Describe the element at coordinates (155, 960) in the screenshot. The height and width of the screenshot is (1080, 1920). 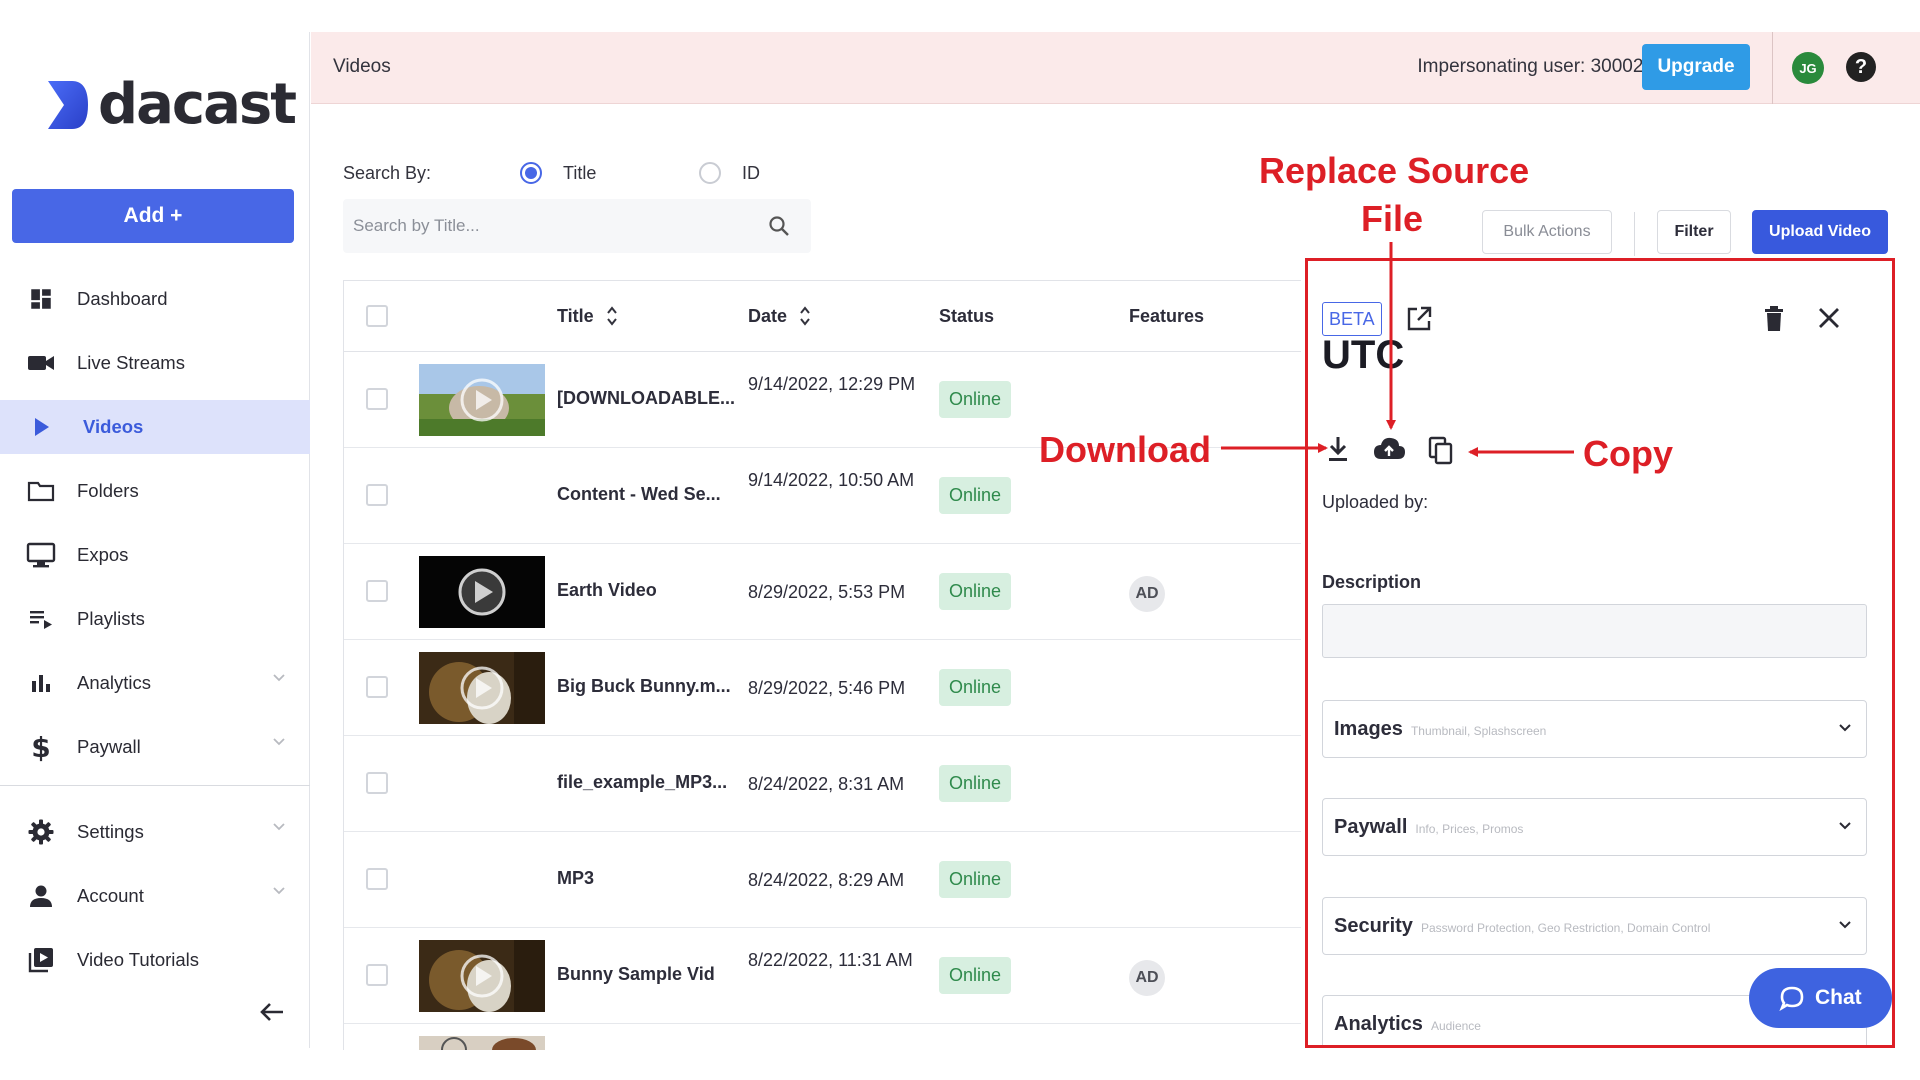
I see `sidebar-item-video-tutorials: Video Tutorials` at that location.